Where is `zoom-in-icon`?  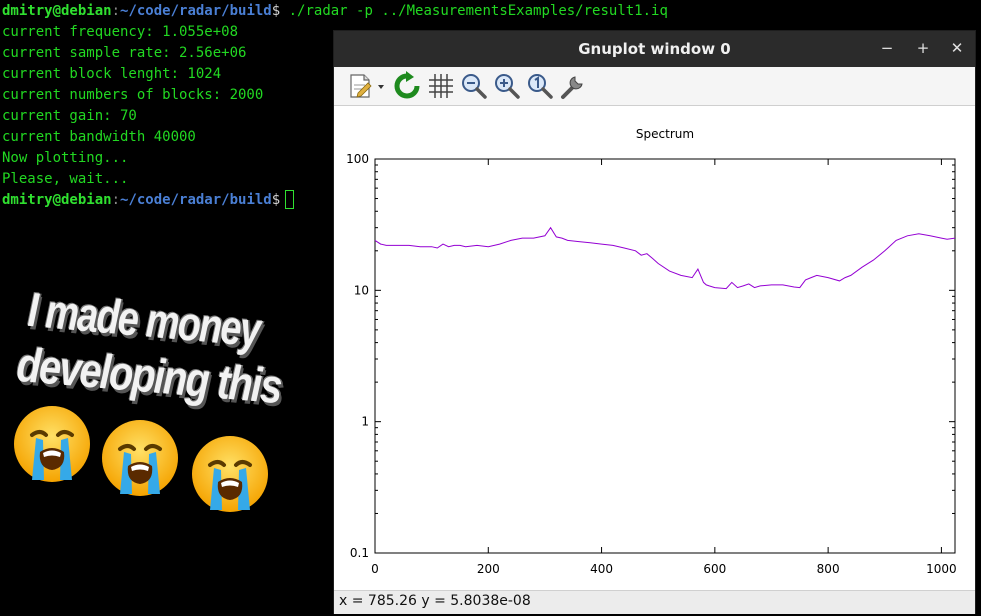
zoom-in-icon is located at coordinates (507, 86).